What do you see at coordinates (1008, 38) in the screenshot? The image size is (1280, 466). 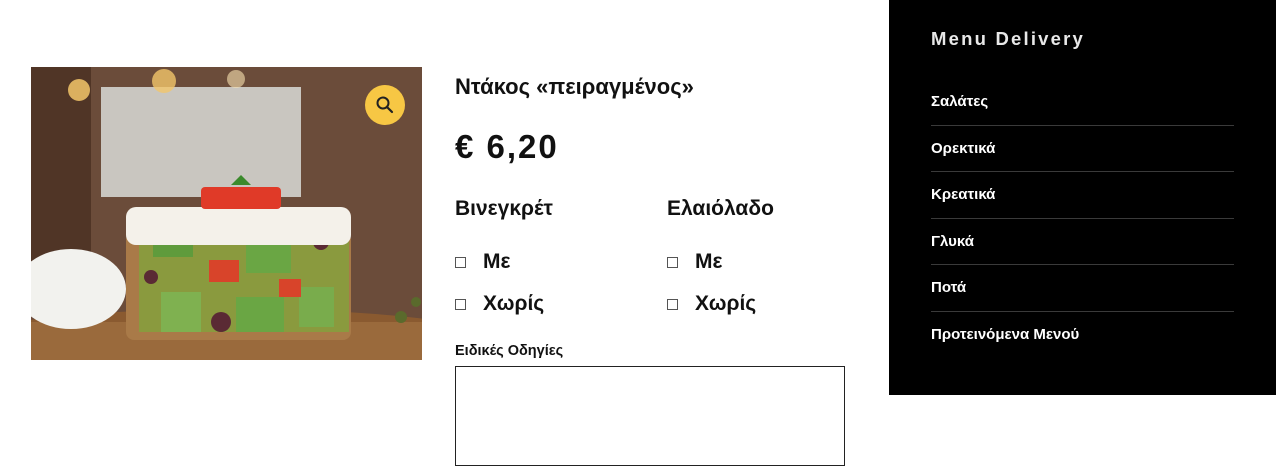 I see `sidebar-title: Menu Delivery` at bounding box center [1008, 38].